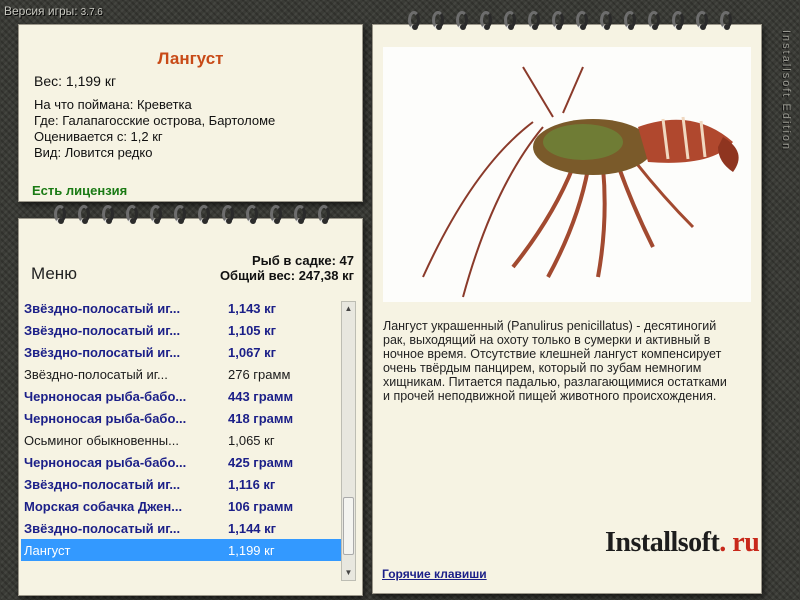 The height and width of the screenshot is (600, 800). Describe the element at coordinates (286, 275) in the screenshot. I see `total-weight: Общий вес: 247,38 кг` at that location.